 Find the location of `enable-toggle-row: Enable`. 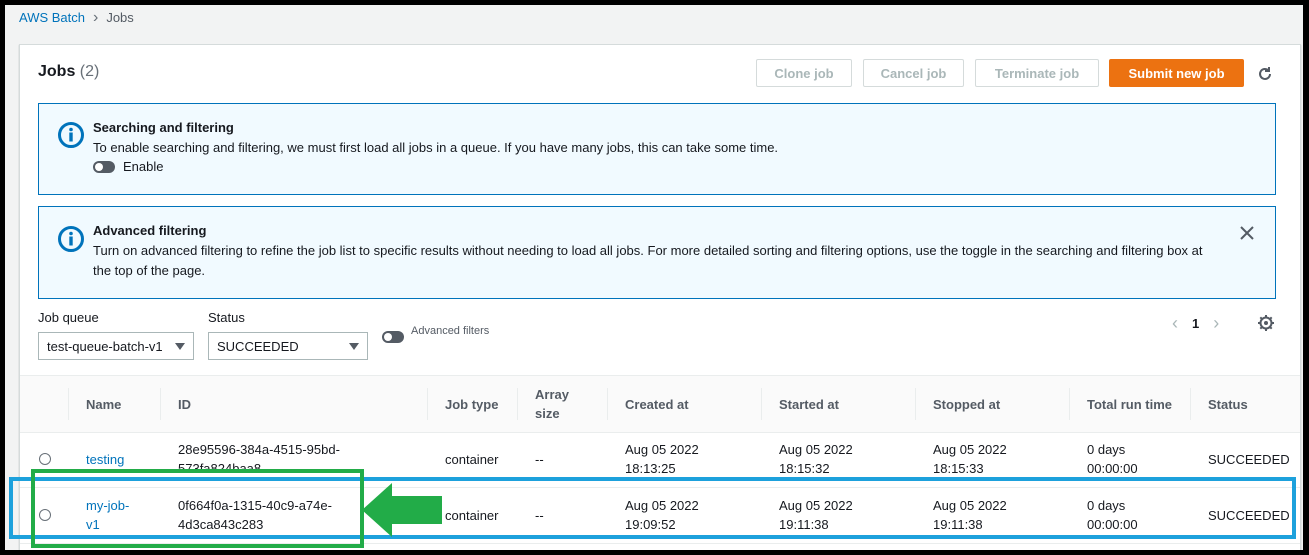

enable-toggle-row: Enable is located at coordinates (128, 166).